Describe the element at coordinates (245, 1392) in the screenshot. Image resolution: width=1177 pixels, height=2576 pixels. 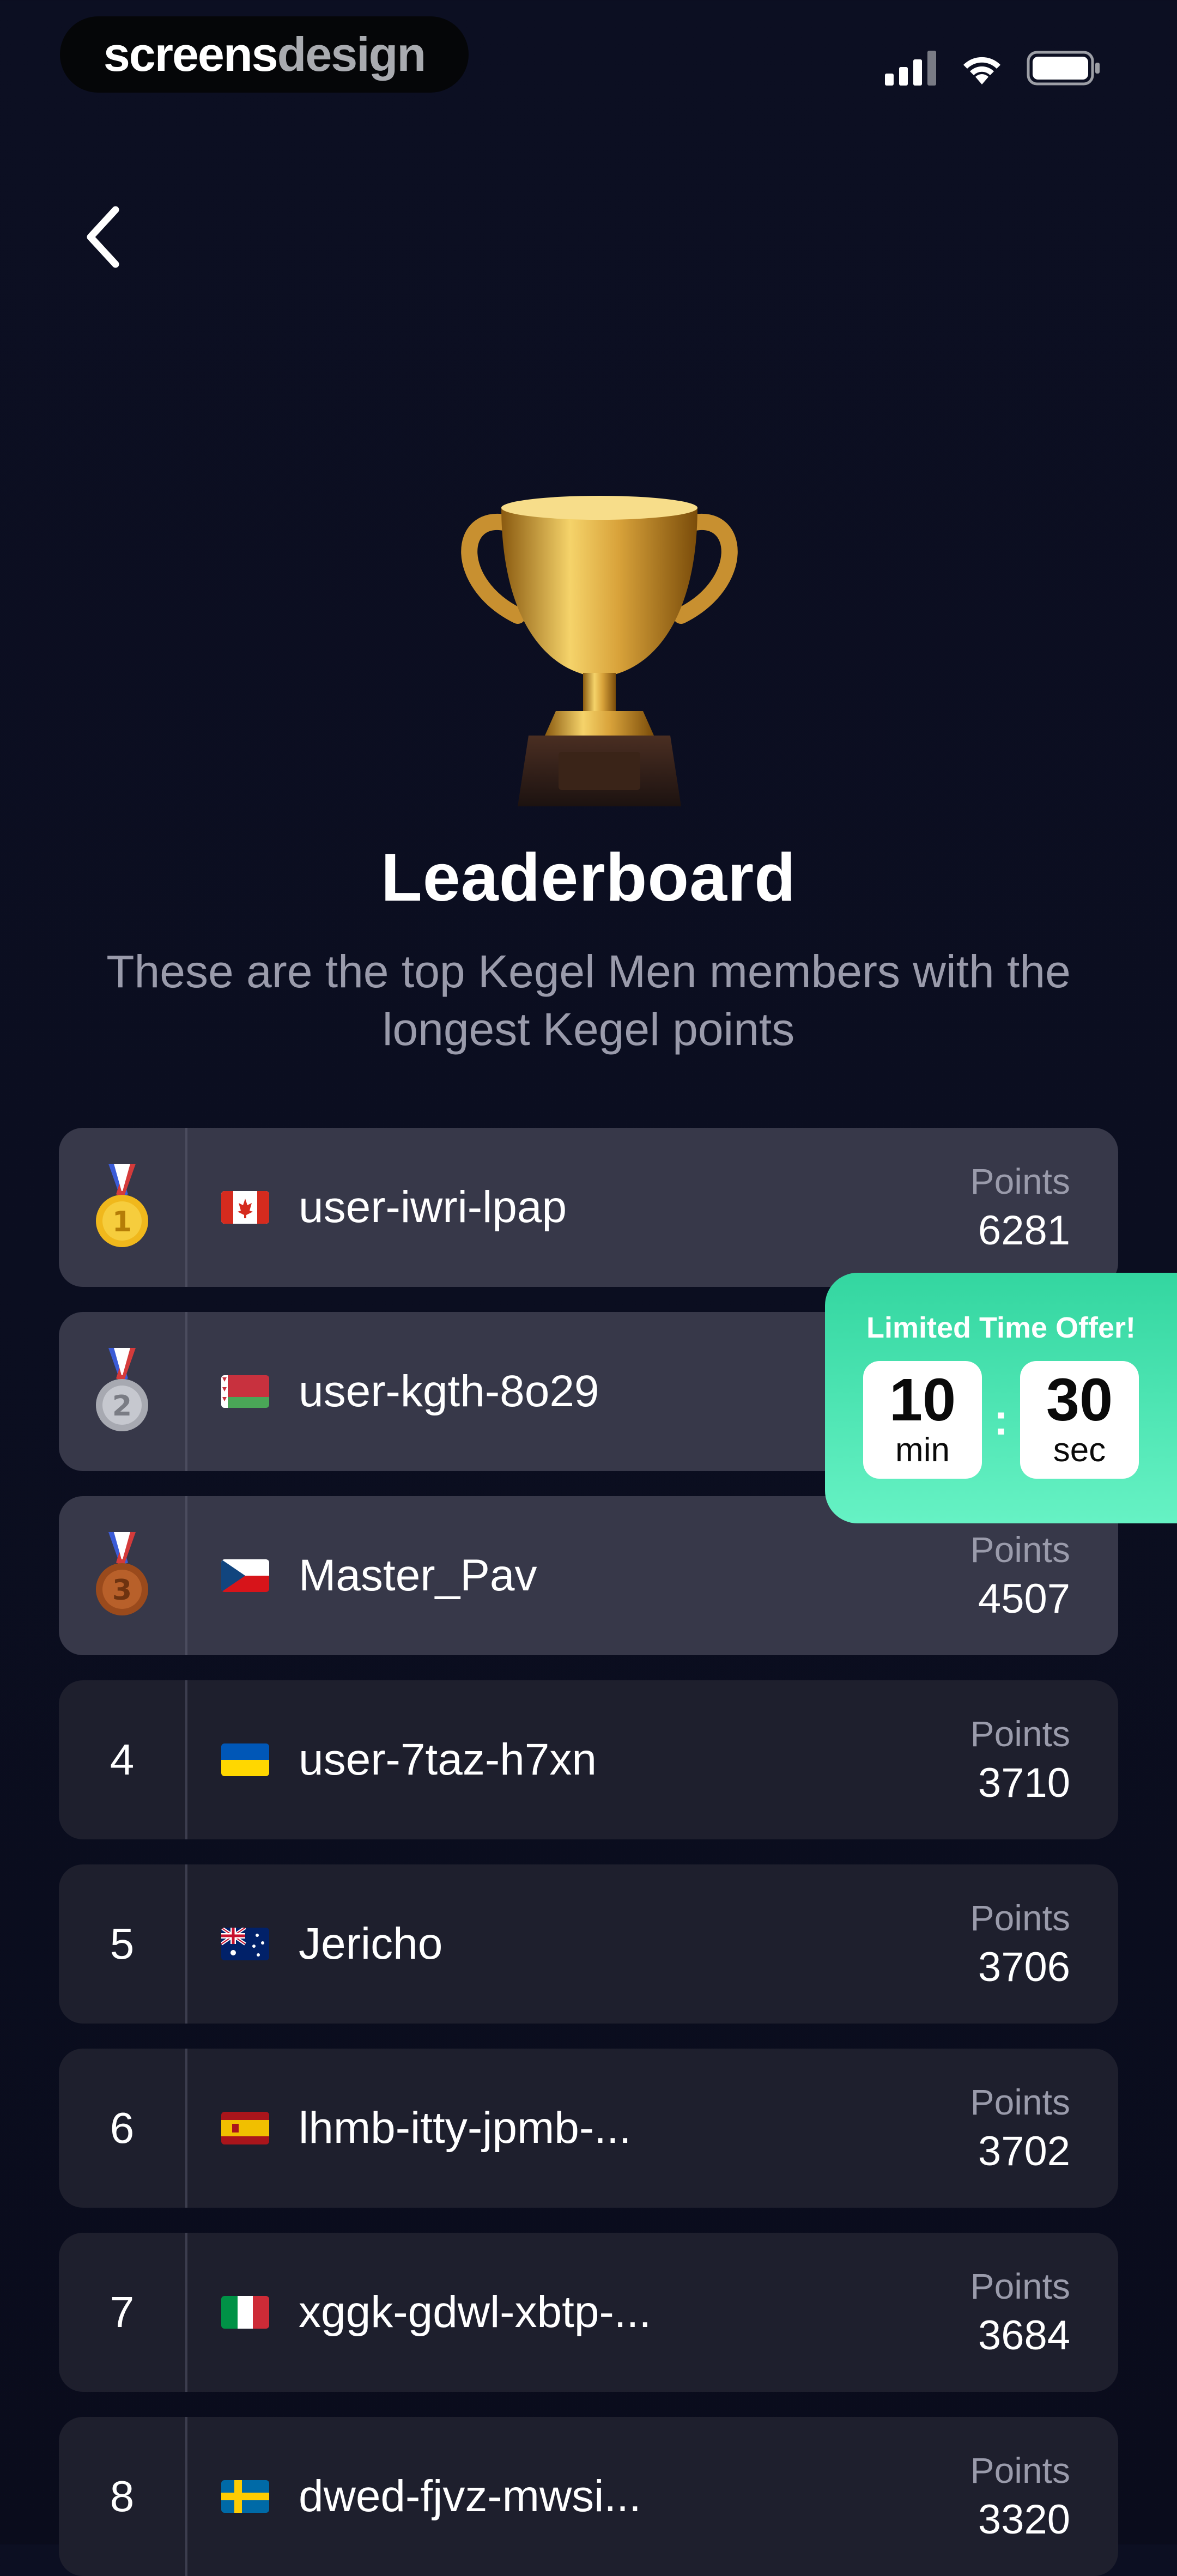
I see `belarus-flag-icon` at that location.